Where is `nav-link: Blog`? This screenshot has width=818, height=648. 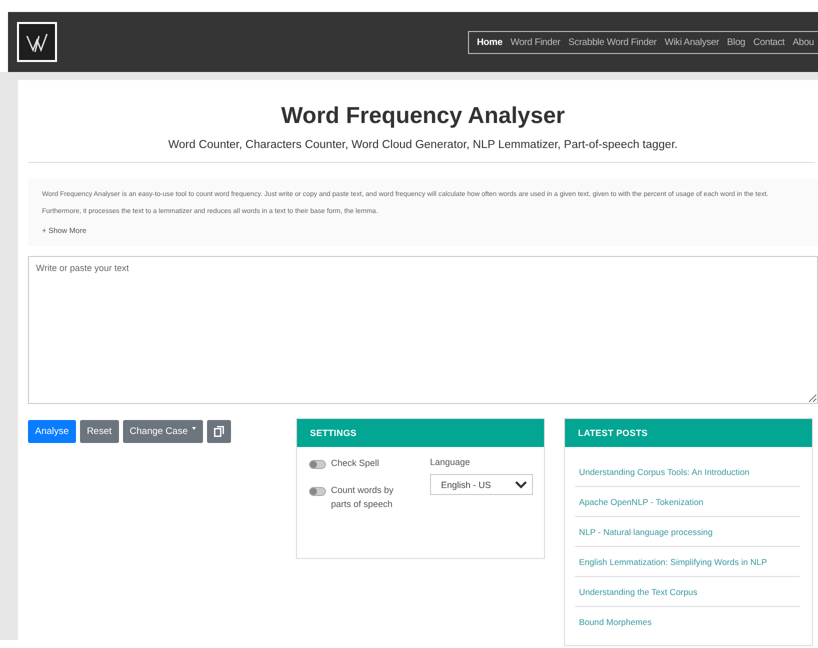
nav-link: Blog is located at coordinates (736, 42).